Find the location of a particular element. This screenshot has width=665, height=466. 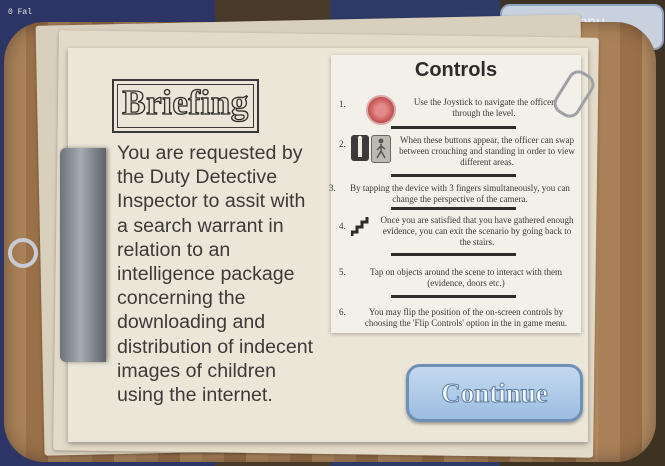

debug-readout: 0 Fal is located at coordinates (20, 12).